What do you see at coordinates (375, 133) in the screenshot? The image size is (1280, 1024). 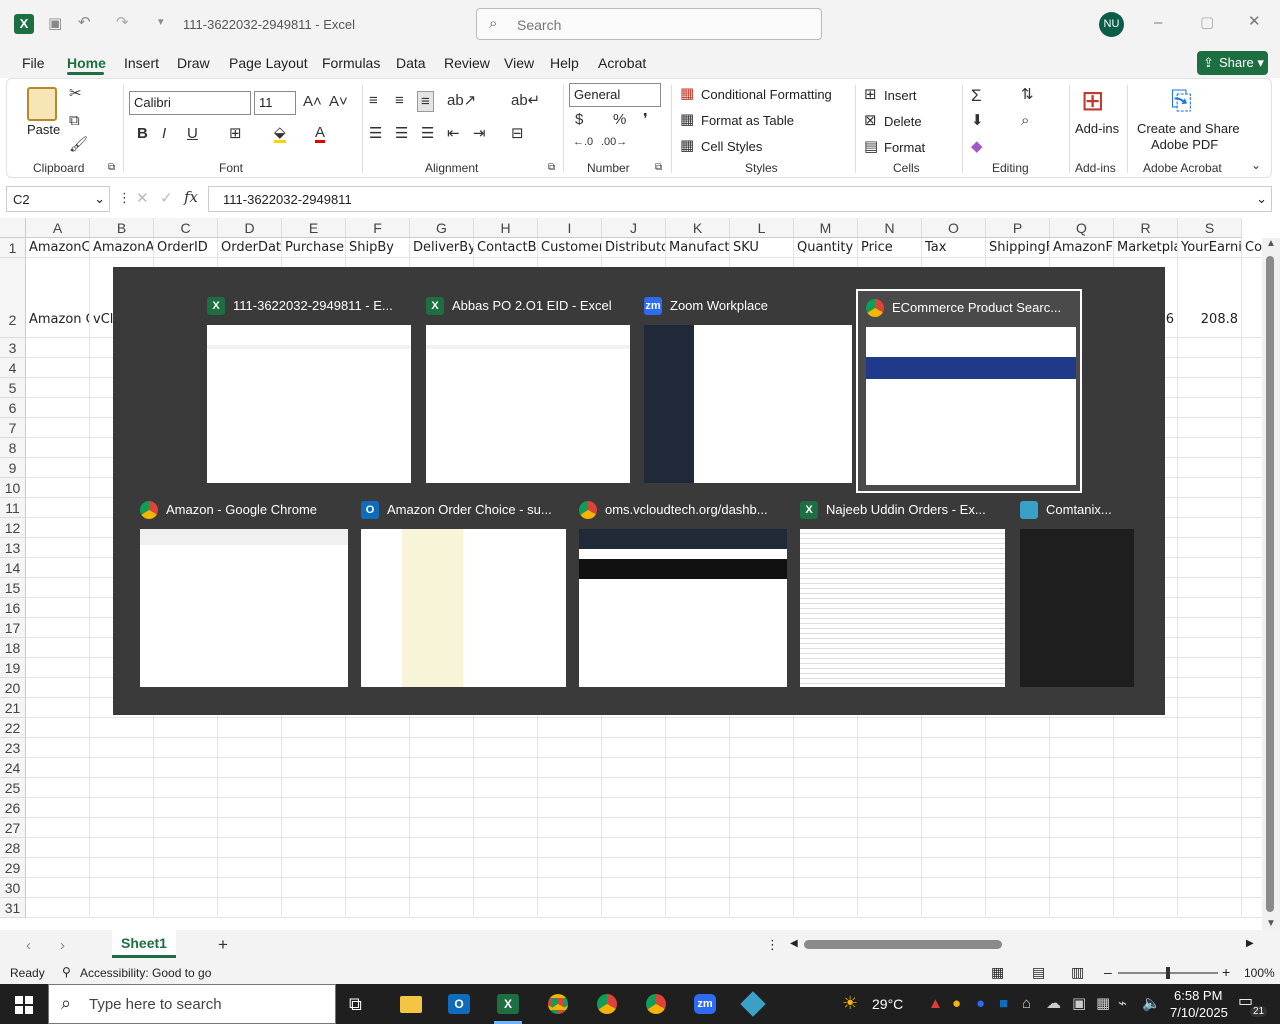 I see `align-left-icon: ☰` at bounding box center [375, 133].